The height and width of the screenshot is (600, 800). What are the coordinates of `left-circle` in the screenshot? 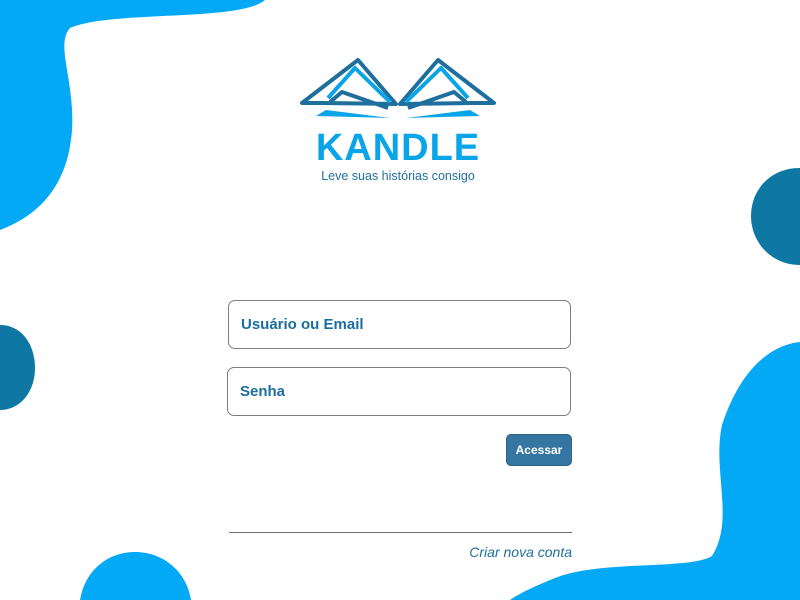 It's located at (17, 367).